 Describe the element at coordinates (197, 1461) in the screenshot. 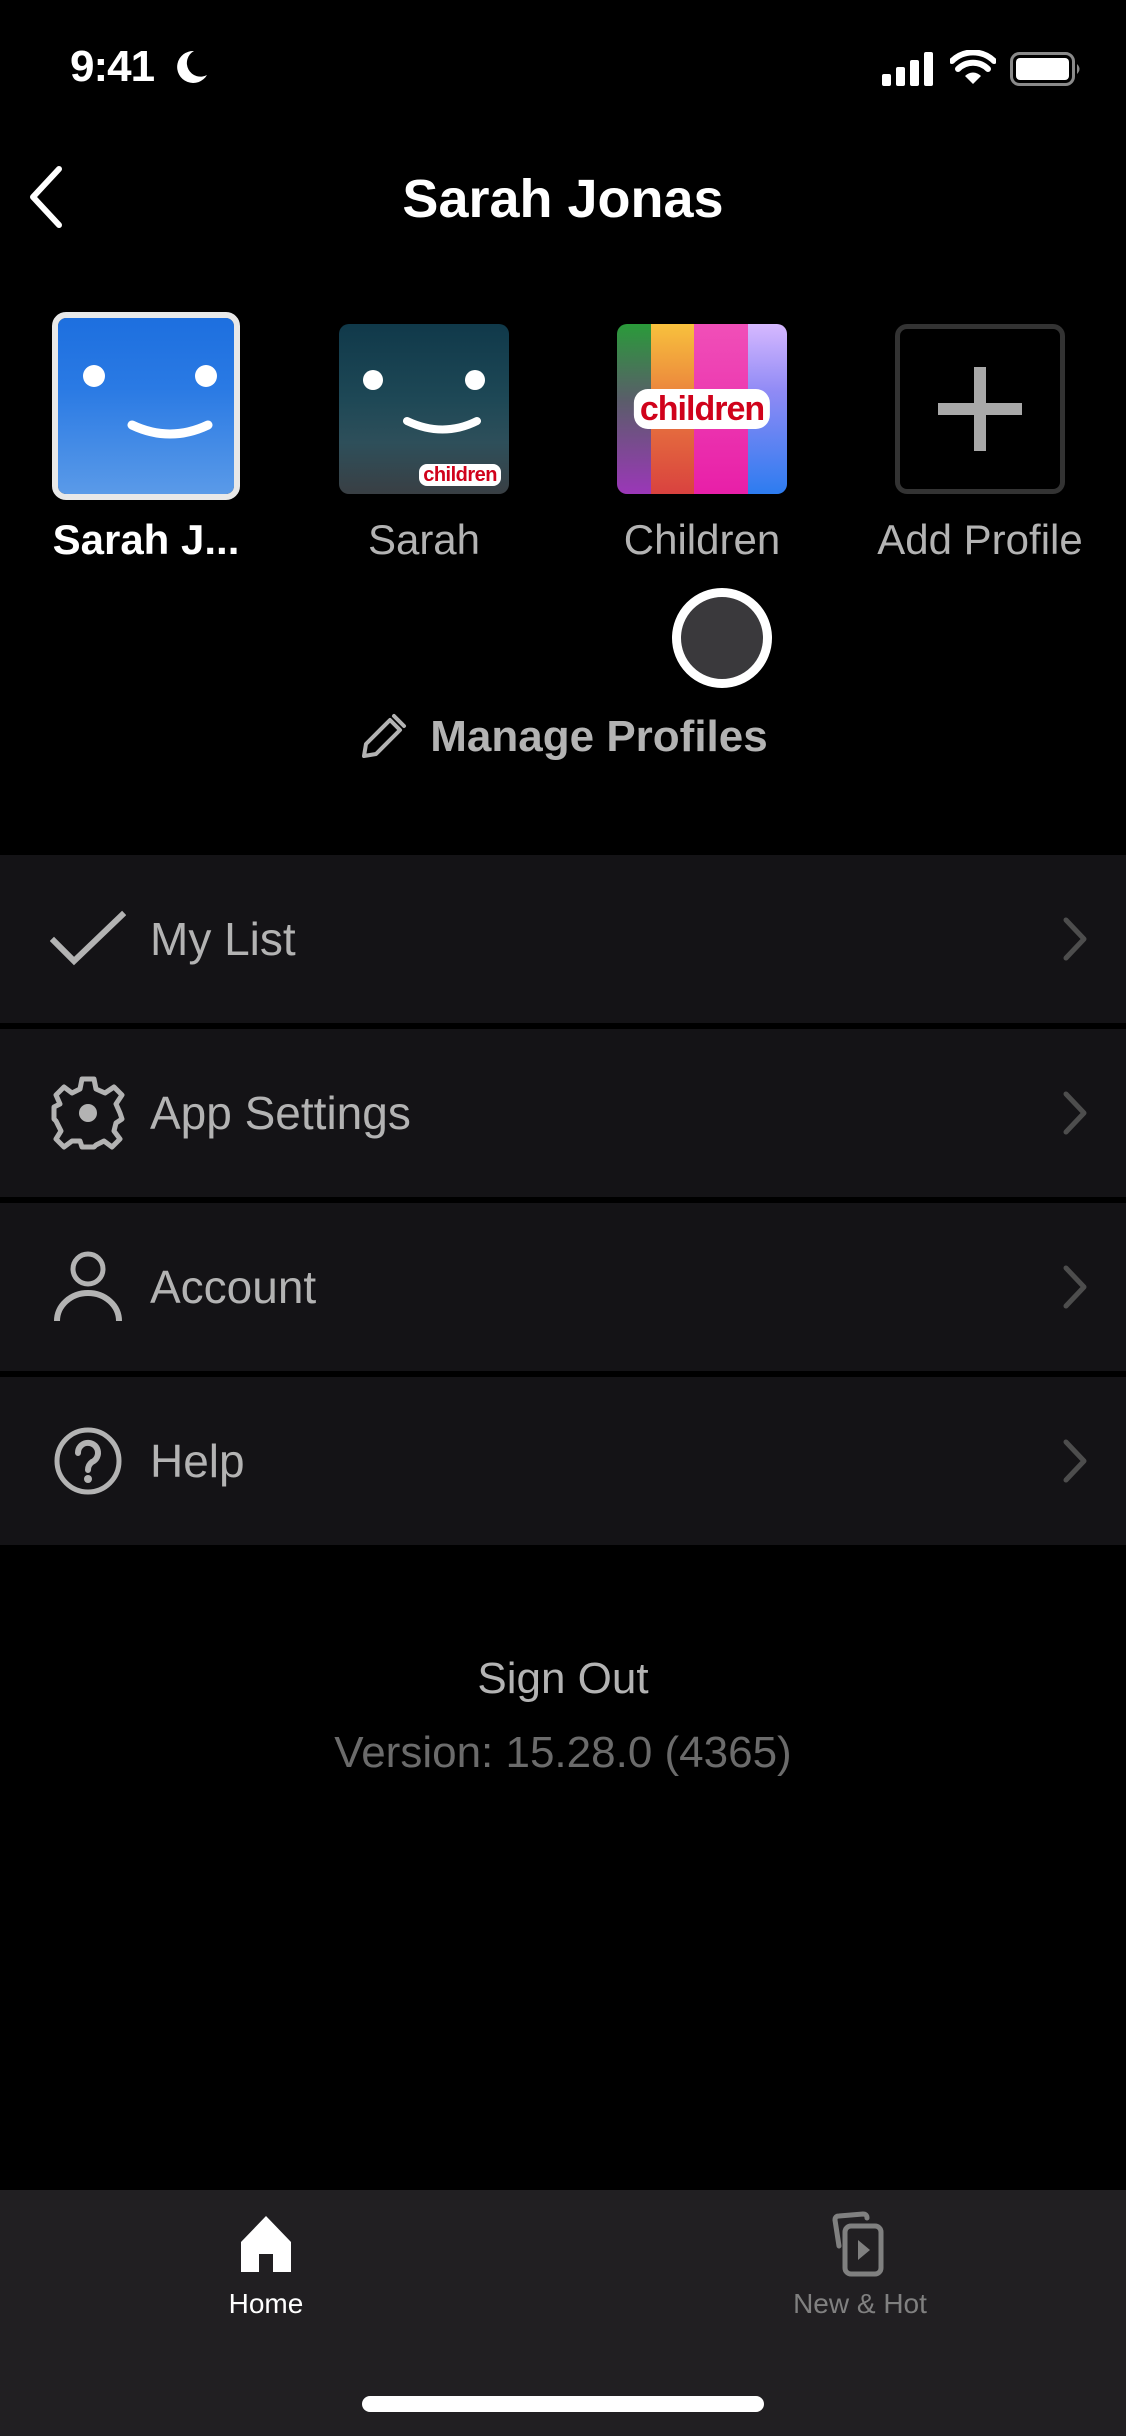

I see `menu-item-label: Help` at that location.